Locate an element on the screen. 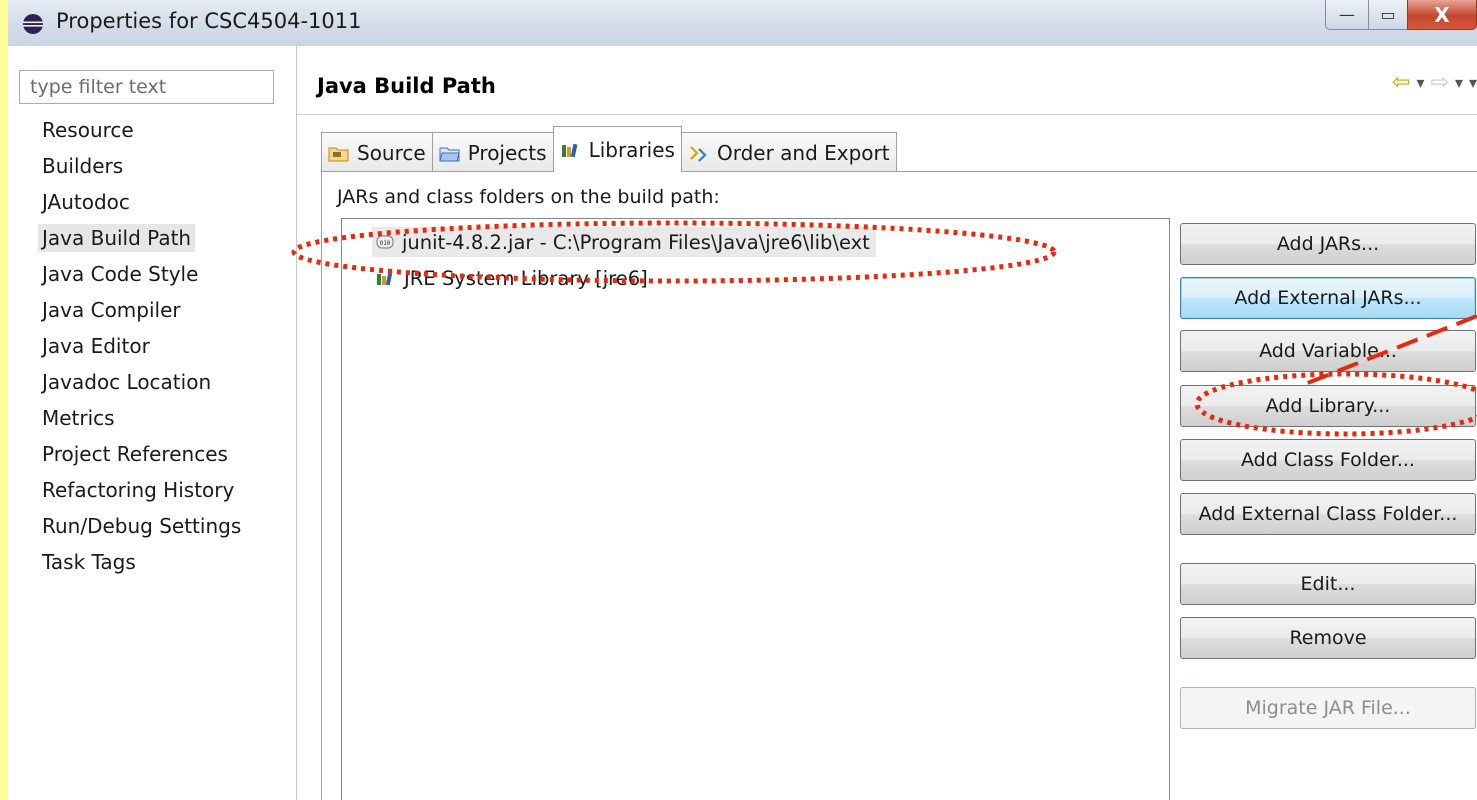  tab-order-and-export: Order and Export is located at coordinates (788, 152).